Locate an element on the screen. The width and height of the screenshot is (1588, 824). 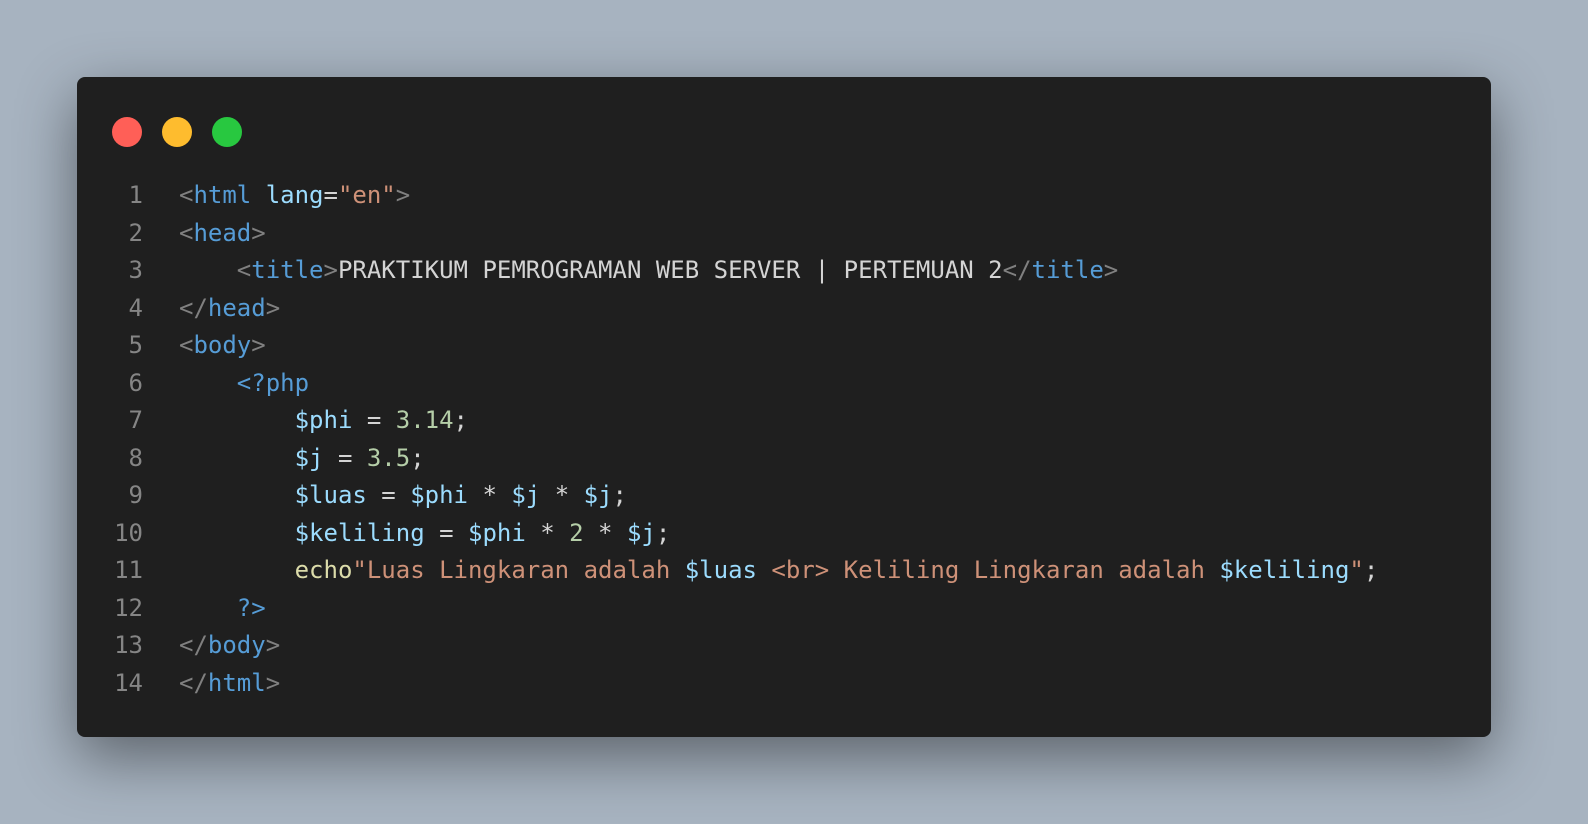
code-content: $luas = $phi * $j * $j; is located at coordinates (385, 496).